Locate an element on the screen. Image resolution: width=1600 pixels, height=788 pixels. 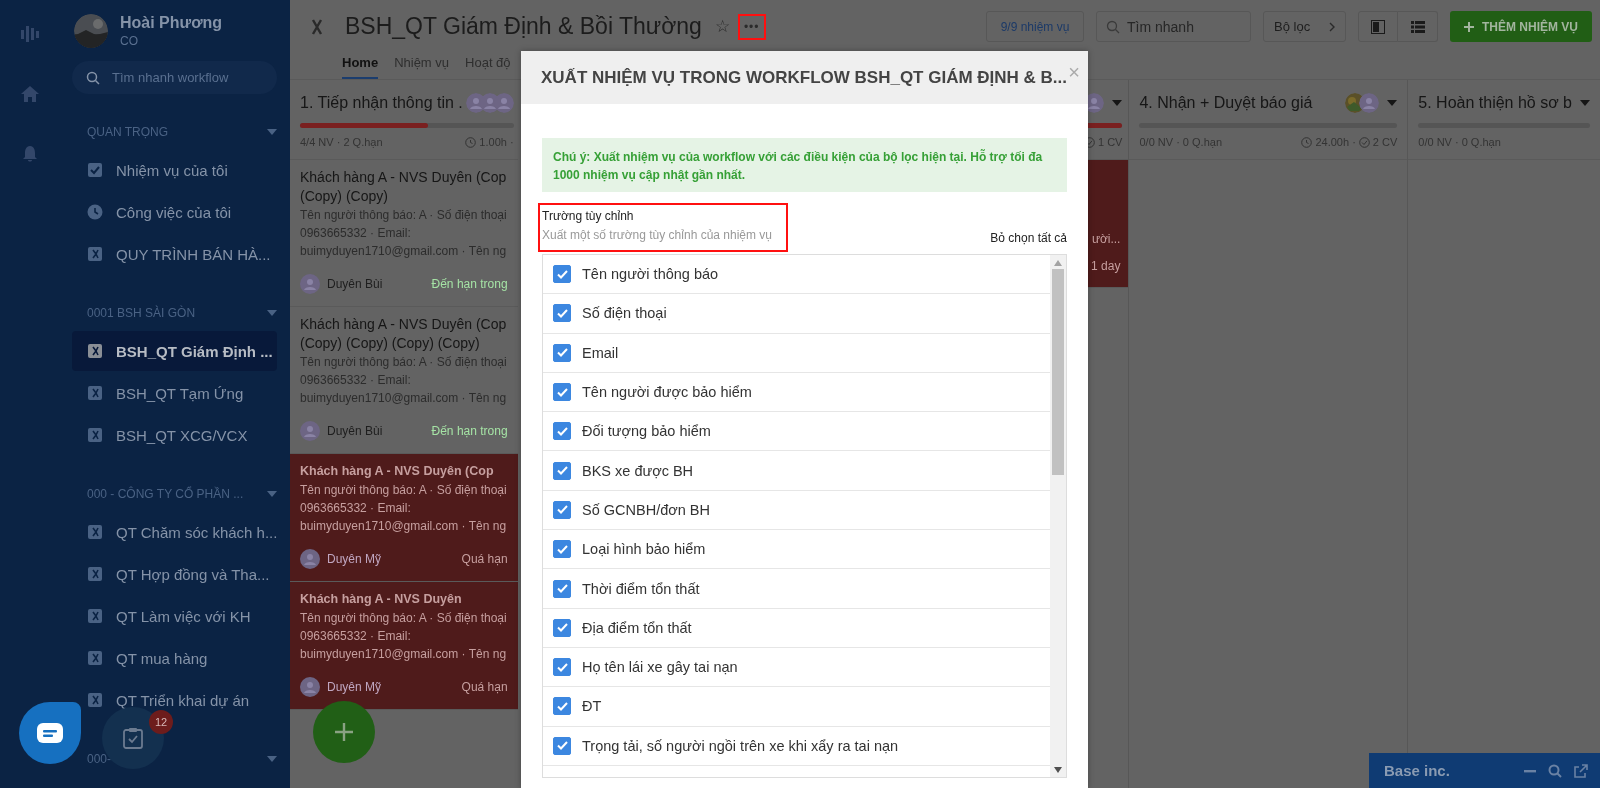
list-view-button is located at coordinates (1418, 27).